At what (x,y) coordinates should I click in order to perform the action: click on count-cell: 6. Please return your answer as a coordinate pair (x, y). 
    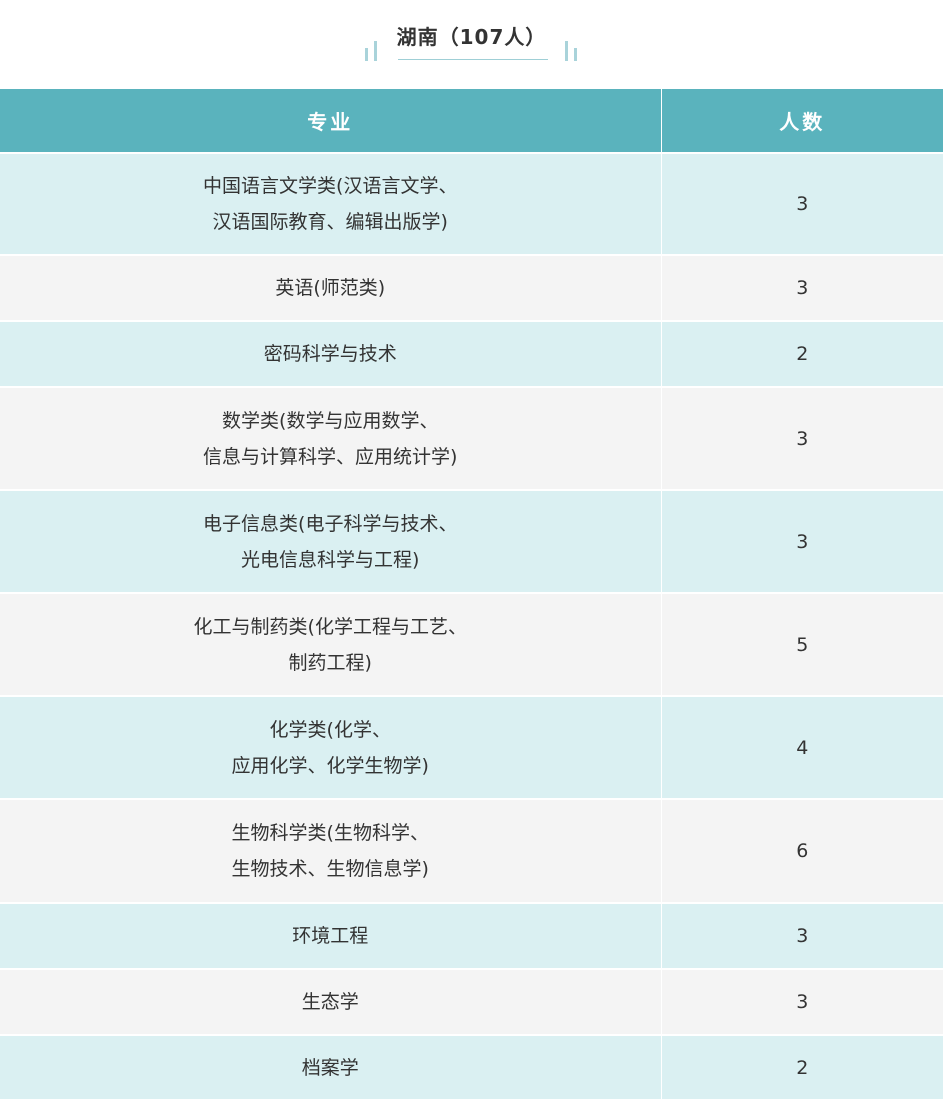
    Looking at the image, I should click on (802, 850).